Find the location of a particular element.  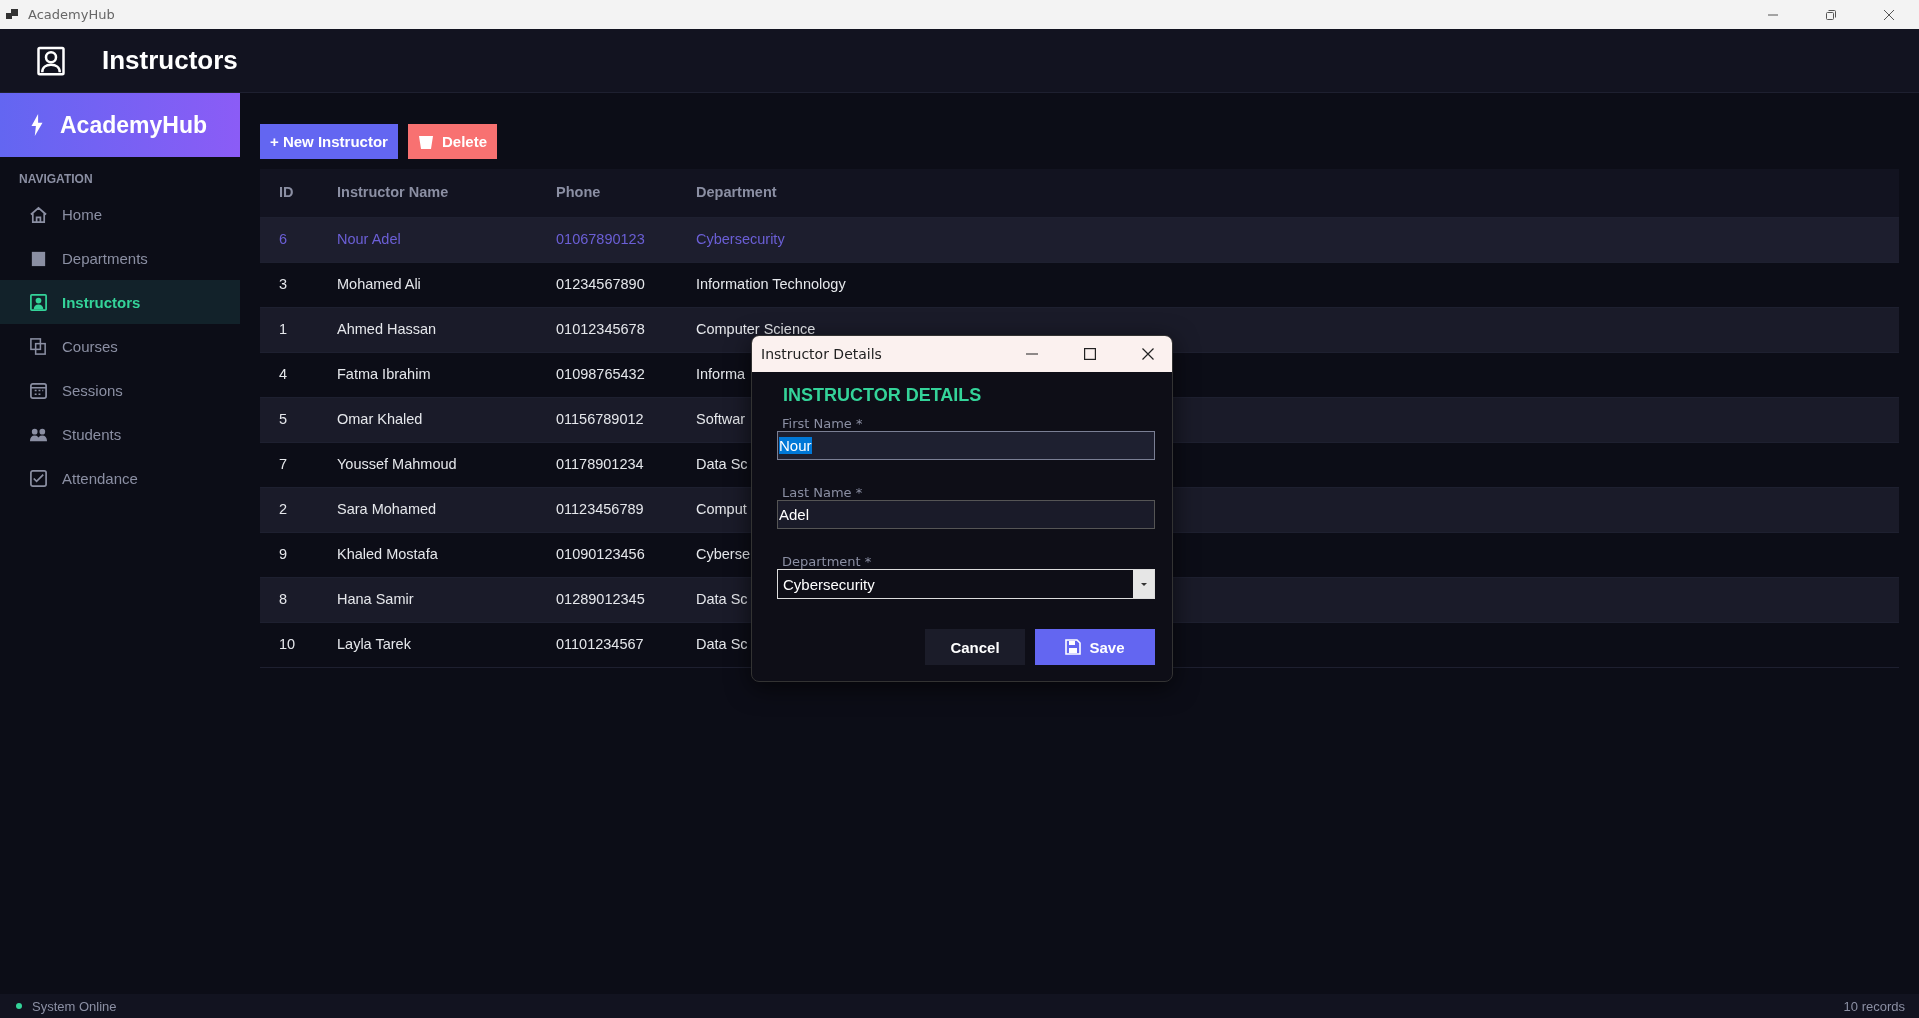

record-count: 10 records is located at coordinates (1874, 1006).